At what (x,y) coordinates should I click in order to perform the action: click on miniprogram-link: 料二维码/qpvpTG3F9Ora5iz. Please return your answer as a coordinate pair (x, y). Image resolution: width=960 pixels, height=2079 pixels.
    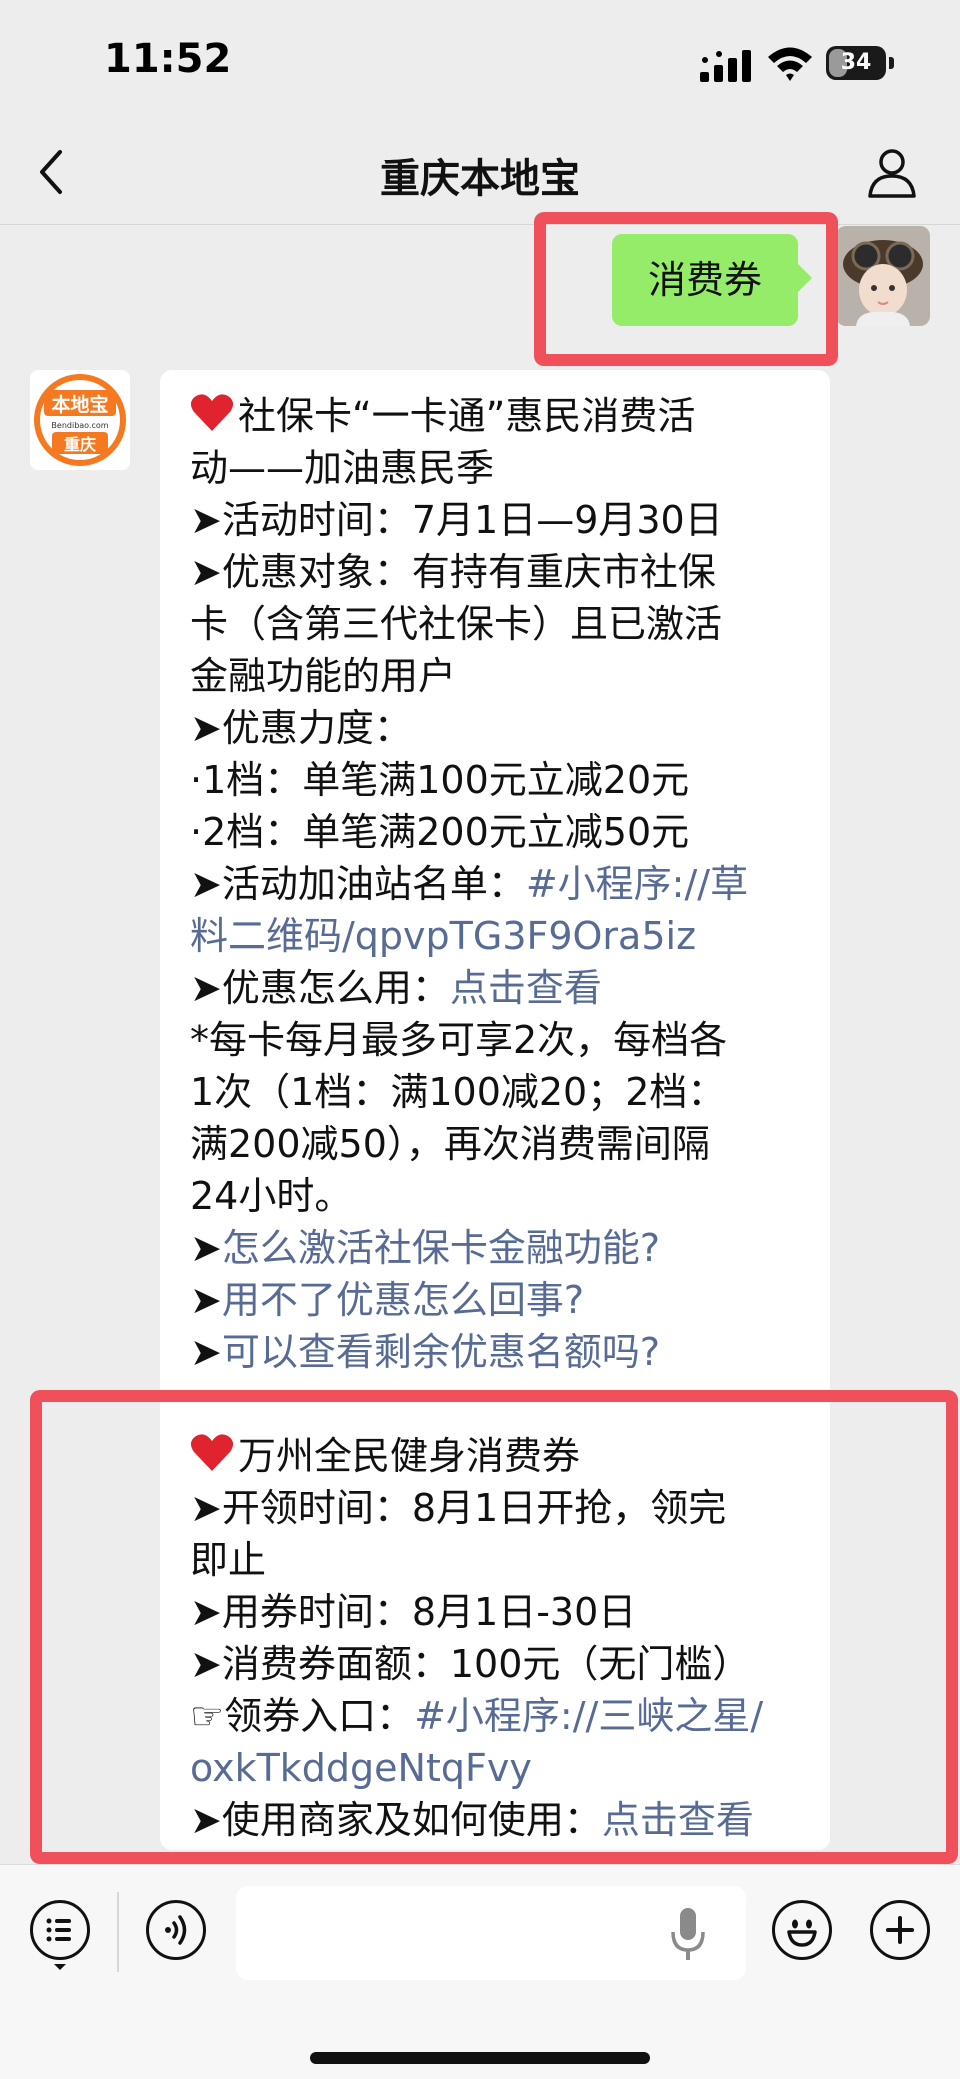
    Looking at the image, I should click on (505, 936).